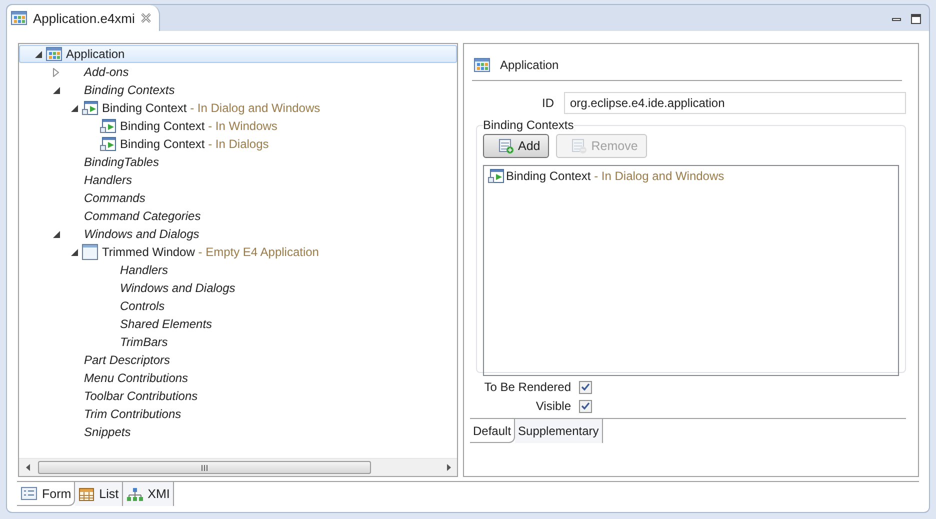 The width and height of the screenshot is (936, 519). What do you see at coordinates (121, 162) in the screenshot?
I see `tree-item-label: BindingTables` at bounding box center [121, 162].